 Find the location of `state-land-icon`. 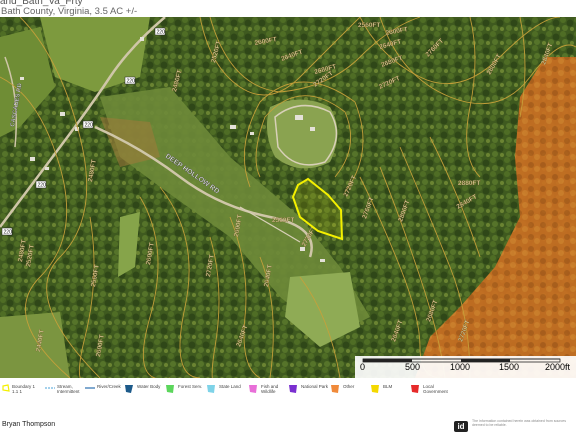

state-land-icon is located at coordinates (211, 389).